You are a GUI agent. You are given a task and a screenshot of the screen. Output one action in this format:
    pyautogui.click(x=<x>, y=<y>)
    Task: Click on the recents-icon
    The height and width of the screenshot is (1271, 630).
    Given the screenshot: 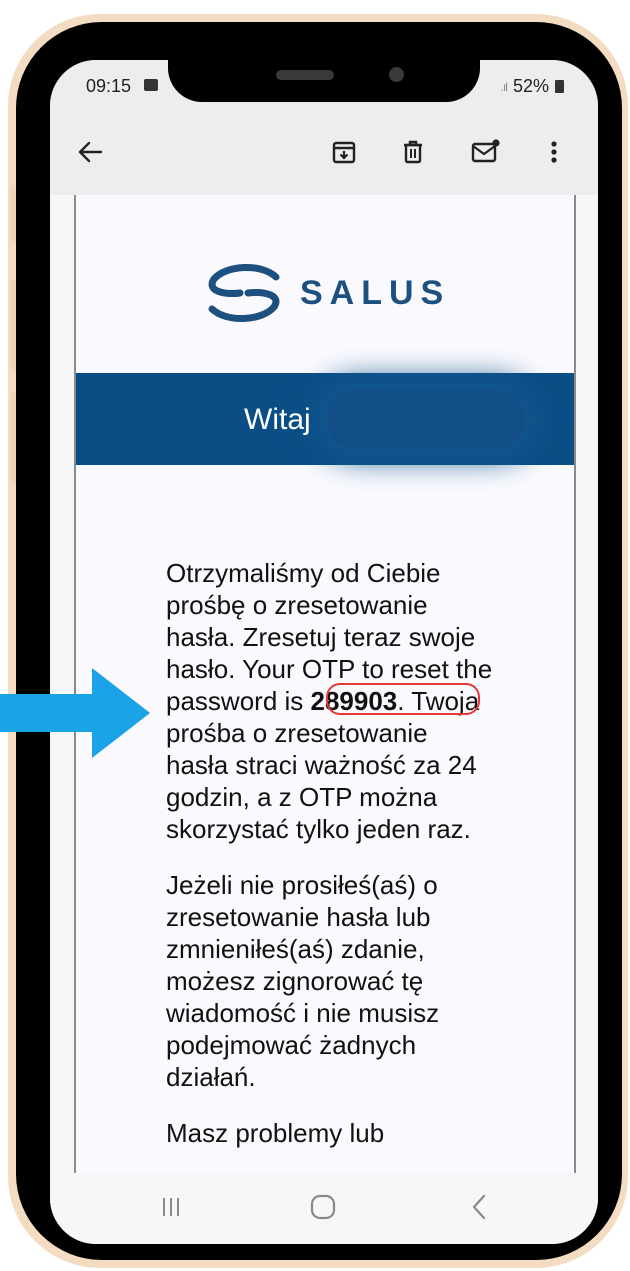 What is the action you would take?
    pyautogui.click(x=171, y=1207)
    